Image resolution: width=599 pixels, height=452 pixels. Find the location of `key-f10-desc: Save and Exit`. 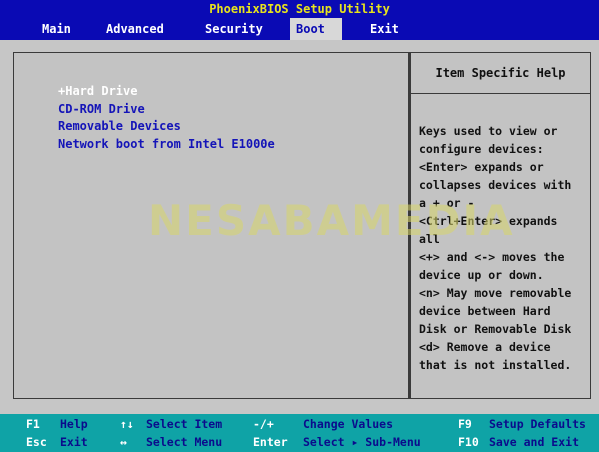

key-f10-desc: Save and Exit is located at coordinates (534, 442).